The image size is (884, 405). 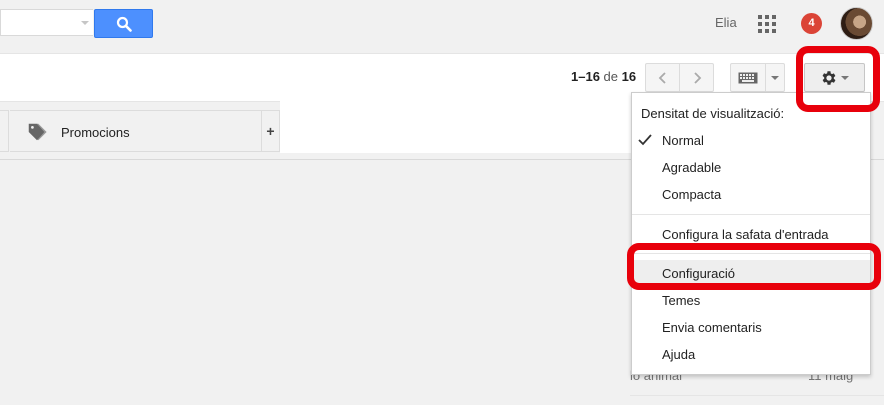 I want to click on menu-item-label: Ajuda, so click(x=679, y=354).